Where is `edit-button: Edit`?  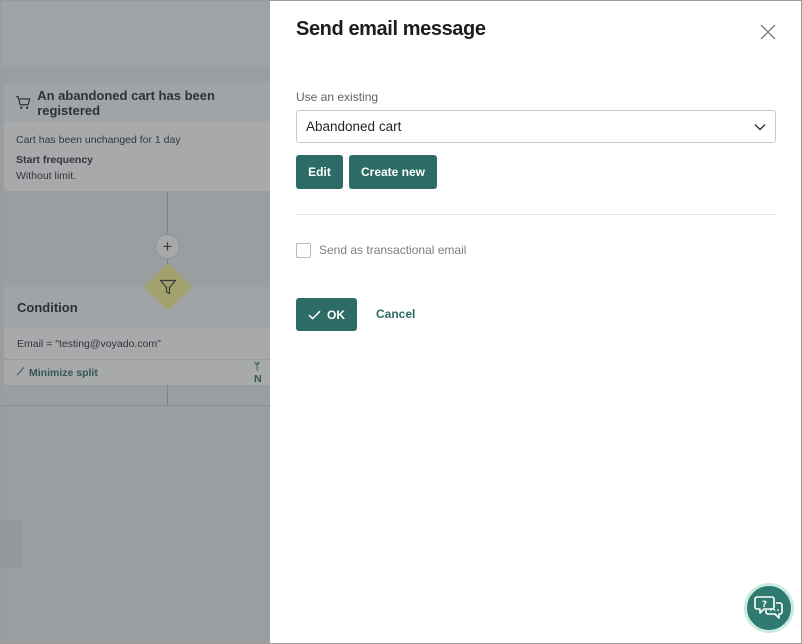
edit-button: Edit is located at coordinates (319, 172).